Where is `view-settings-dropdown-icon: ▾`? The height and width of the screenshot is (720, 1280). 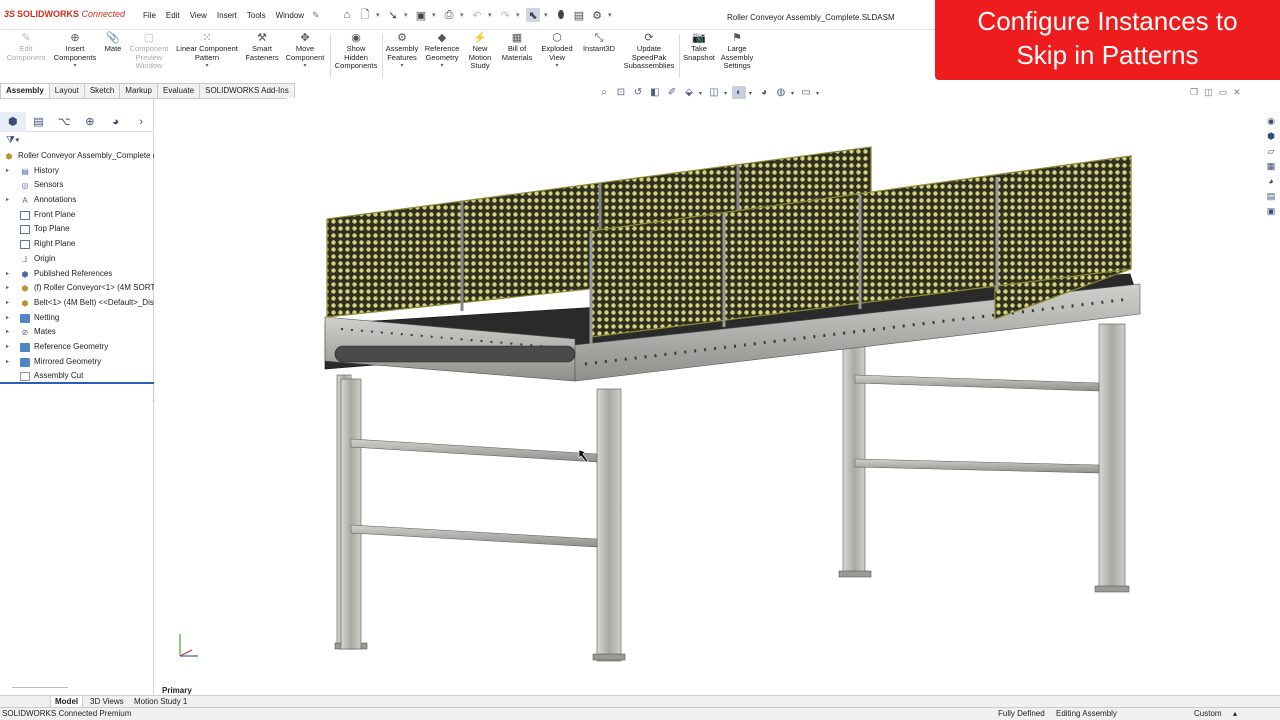 view-settings-dropdown-icon: ▾ is located at coordinates (818, 93).